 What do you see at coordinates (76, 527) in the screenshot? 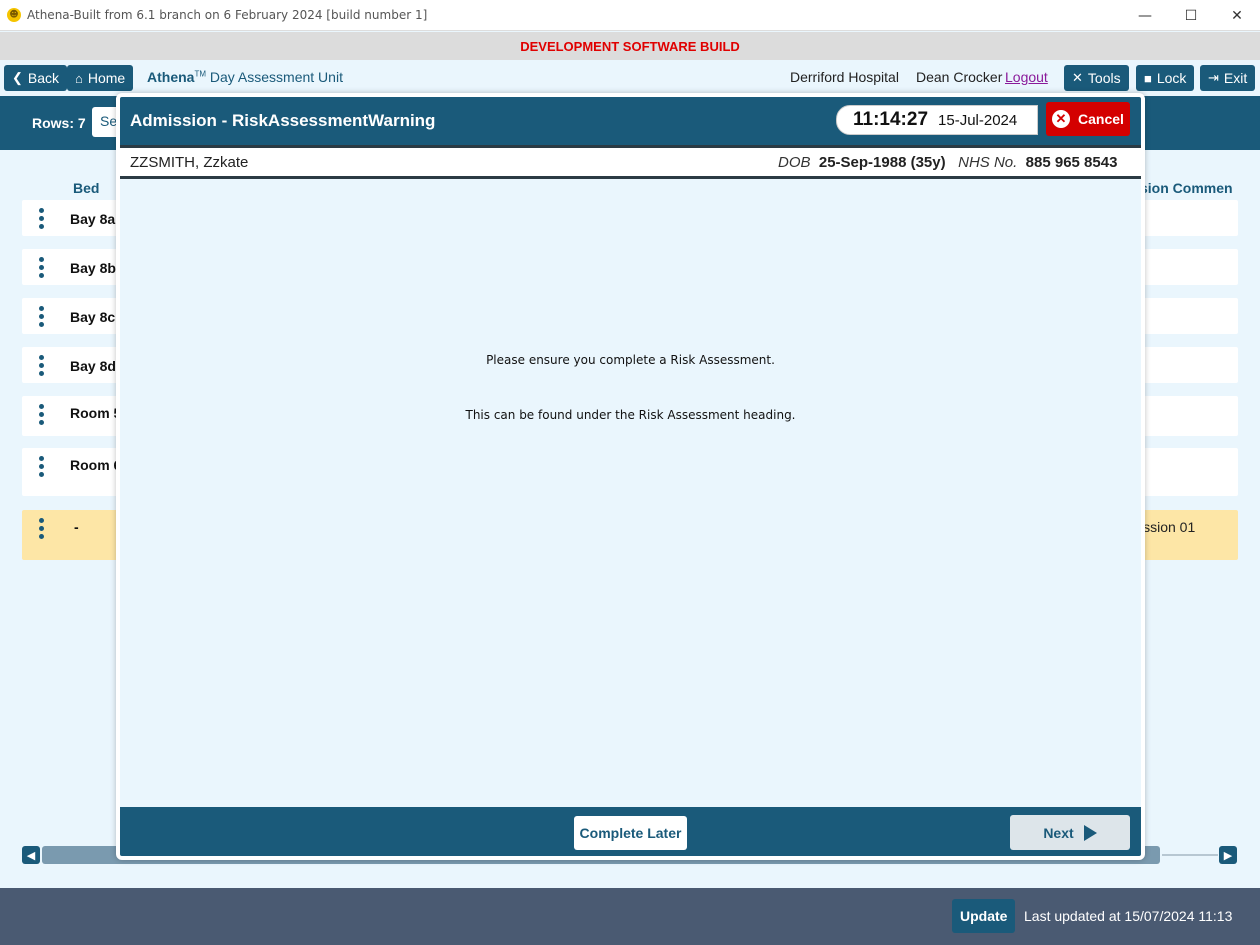
I see `row-bed: -` at bounding box center [76, 527].